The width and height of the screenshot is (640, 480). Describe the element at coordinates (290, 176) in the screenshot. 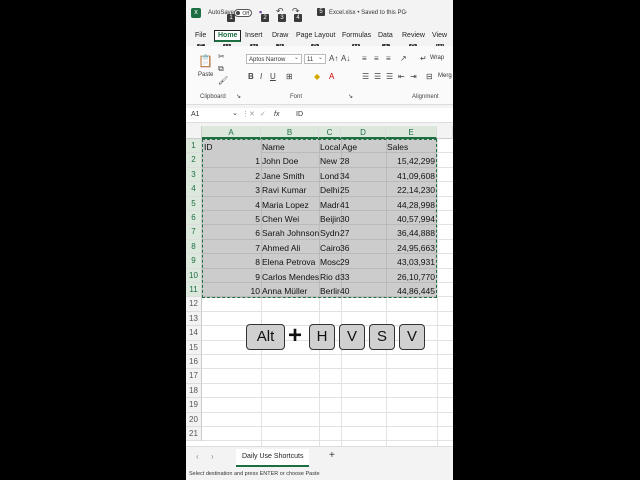

I see `cell-name: Jane Smith` at that location.